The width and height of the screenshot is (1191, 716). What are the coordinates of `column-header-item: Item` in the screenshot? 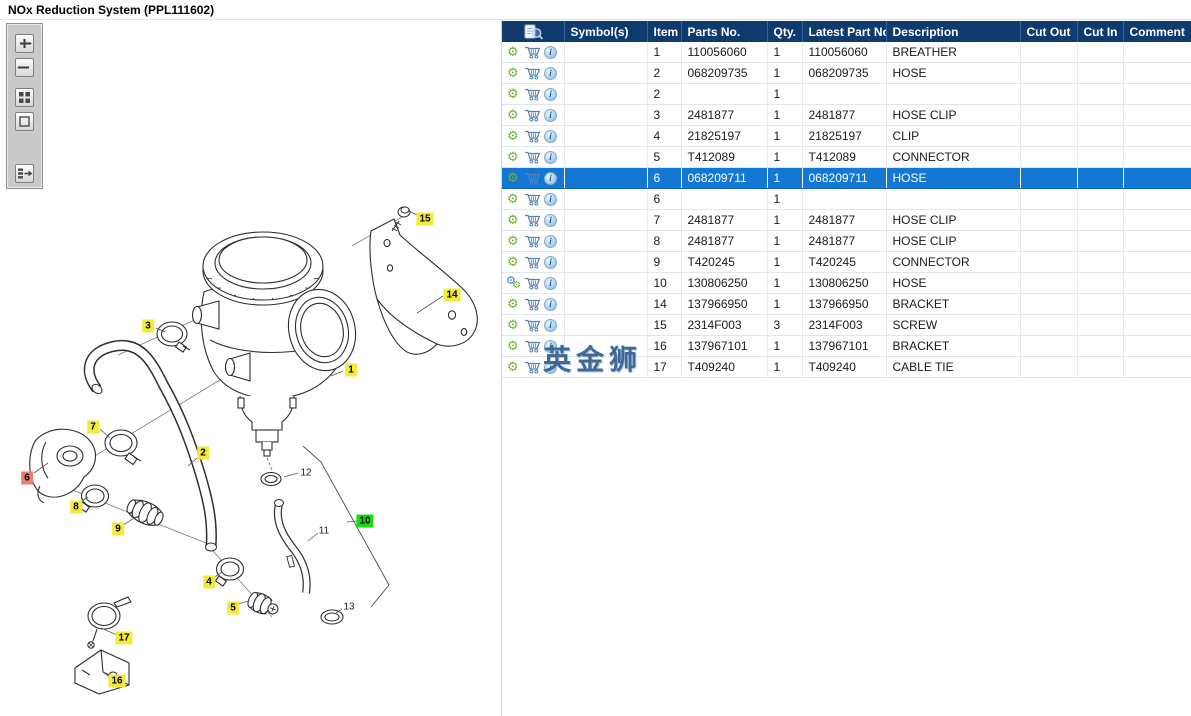 It's located at (664, 31).